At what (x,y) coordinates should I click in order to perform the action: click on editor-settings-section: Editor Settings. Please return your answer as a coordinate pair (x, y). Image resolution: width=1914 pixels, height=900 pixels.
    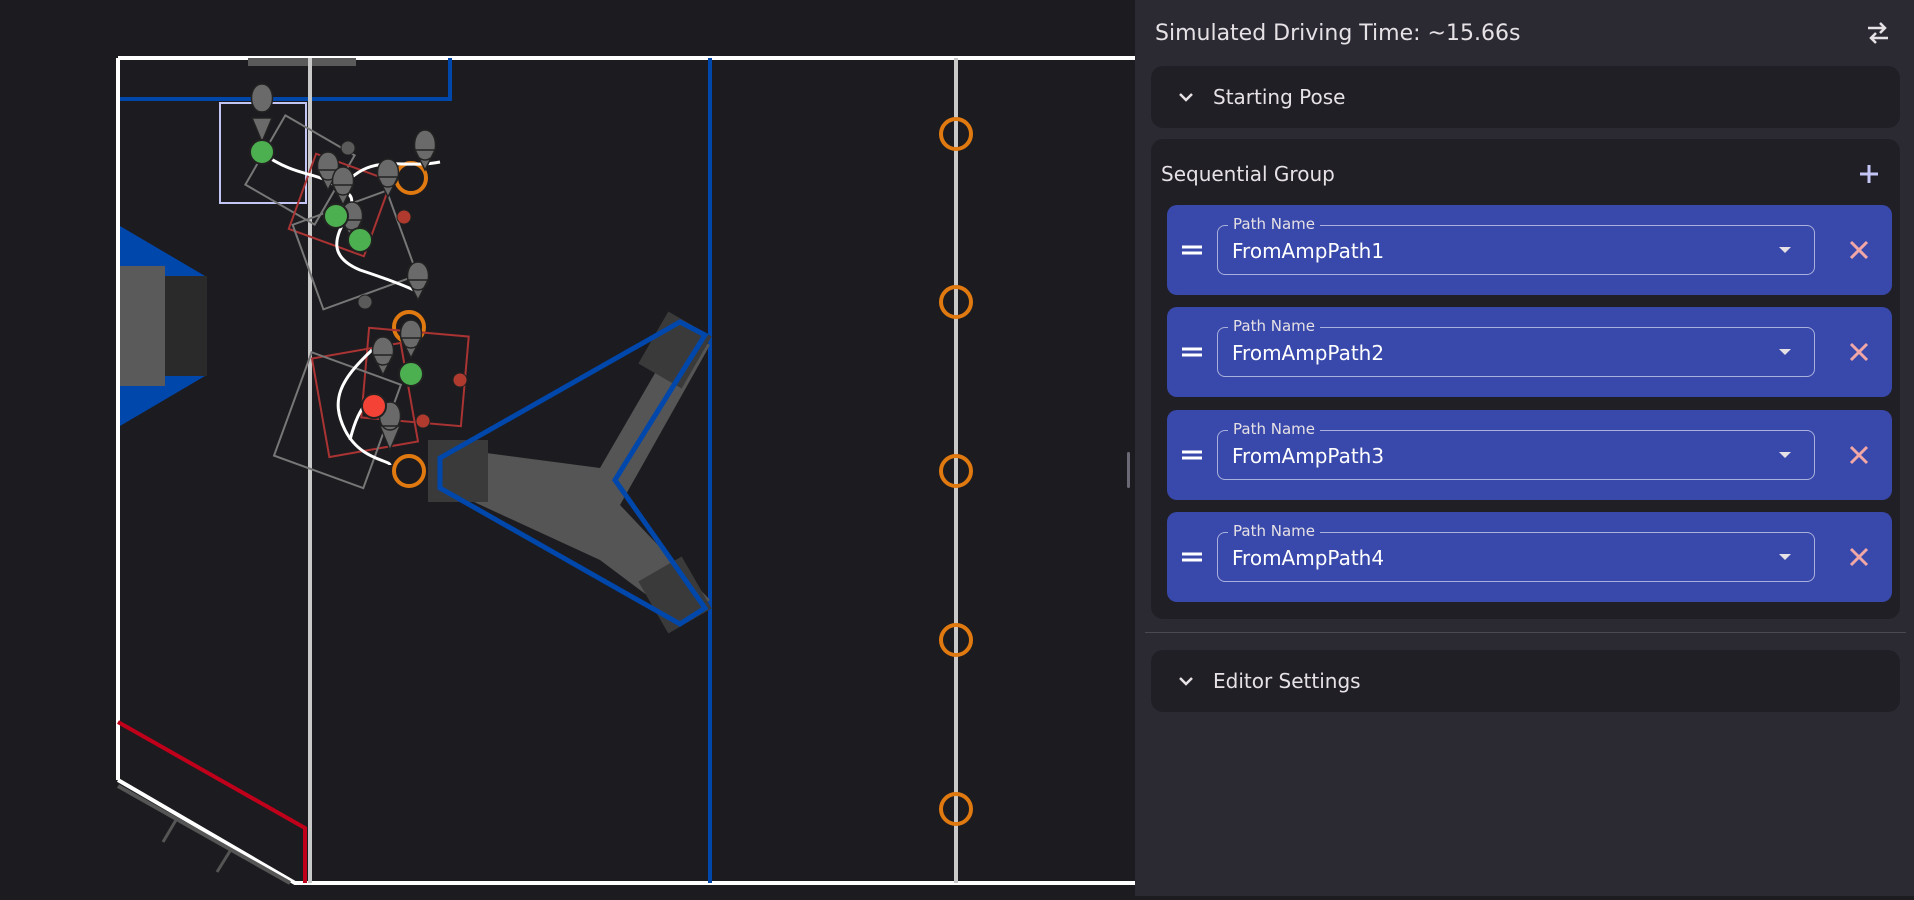
    Looking at the image, I should click on (1525, 681).